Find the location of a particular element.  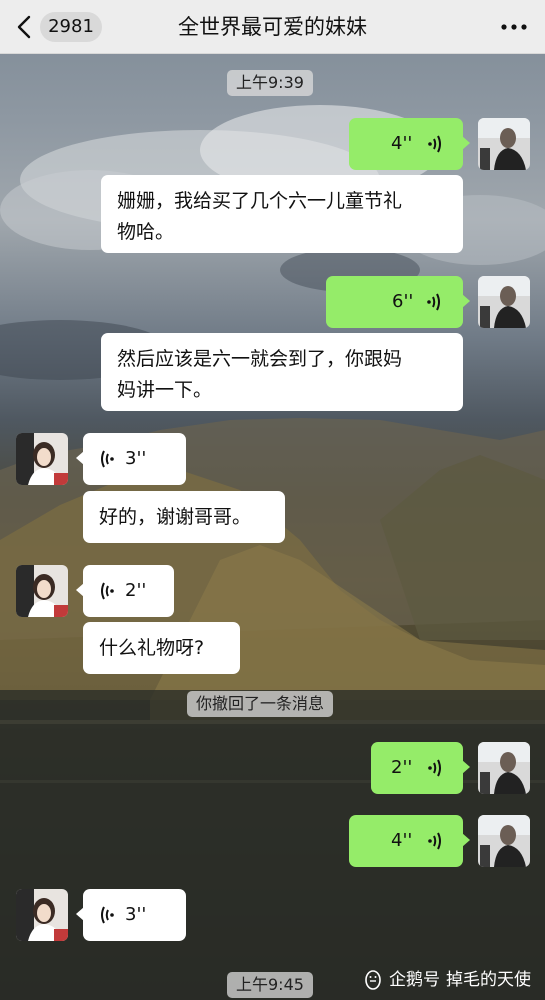

message-text: 然后应该是六一就会到了，你跟妈 妈讲一下。 is located at coordinates (260, 374).